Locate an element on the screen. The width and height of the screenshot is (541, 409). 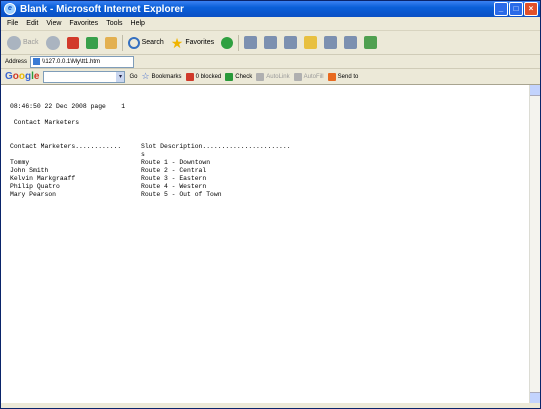
autolink-button: AutoLink is located at coordinates (273, 76).